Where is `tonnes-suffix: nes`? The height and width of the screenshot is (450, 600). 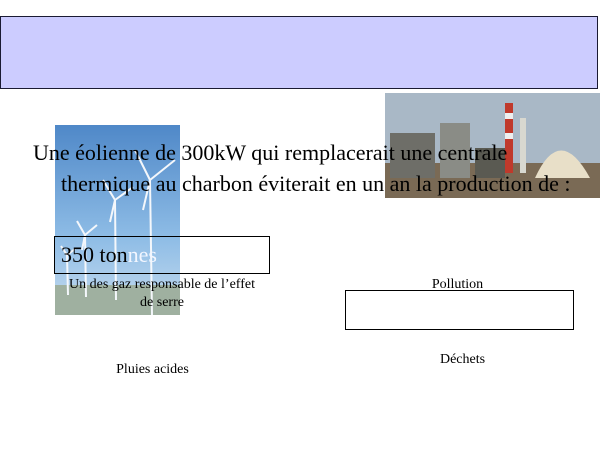 tonnes-suffix: nes is located at coordinates (142, 254).